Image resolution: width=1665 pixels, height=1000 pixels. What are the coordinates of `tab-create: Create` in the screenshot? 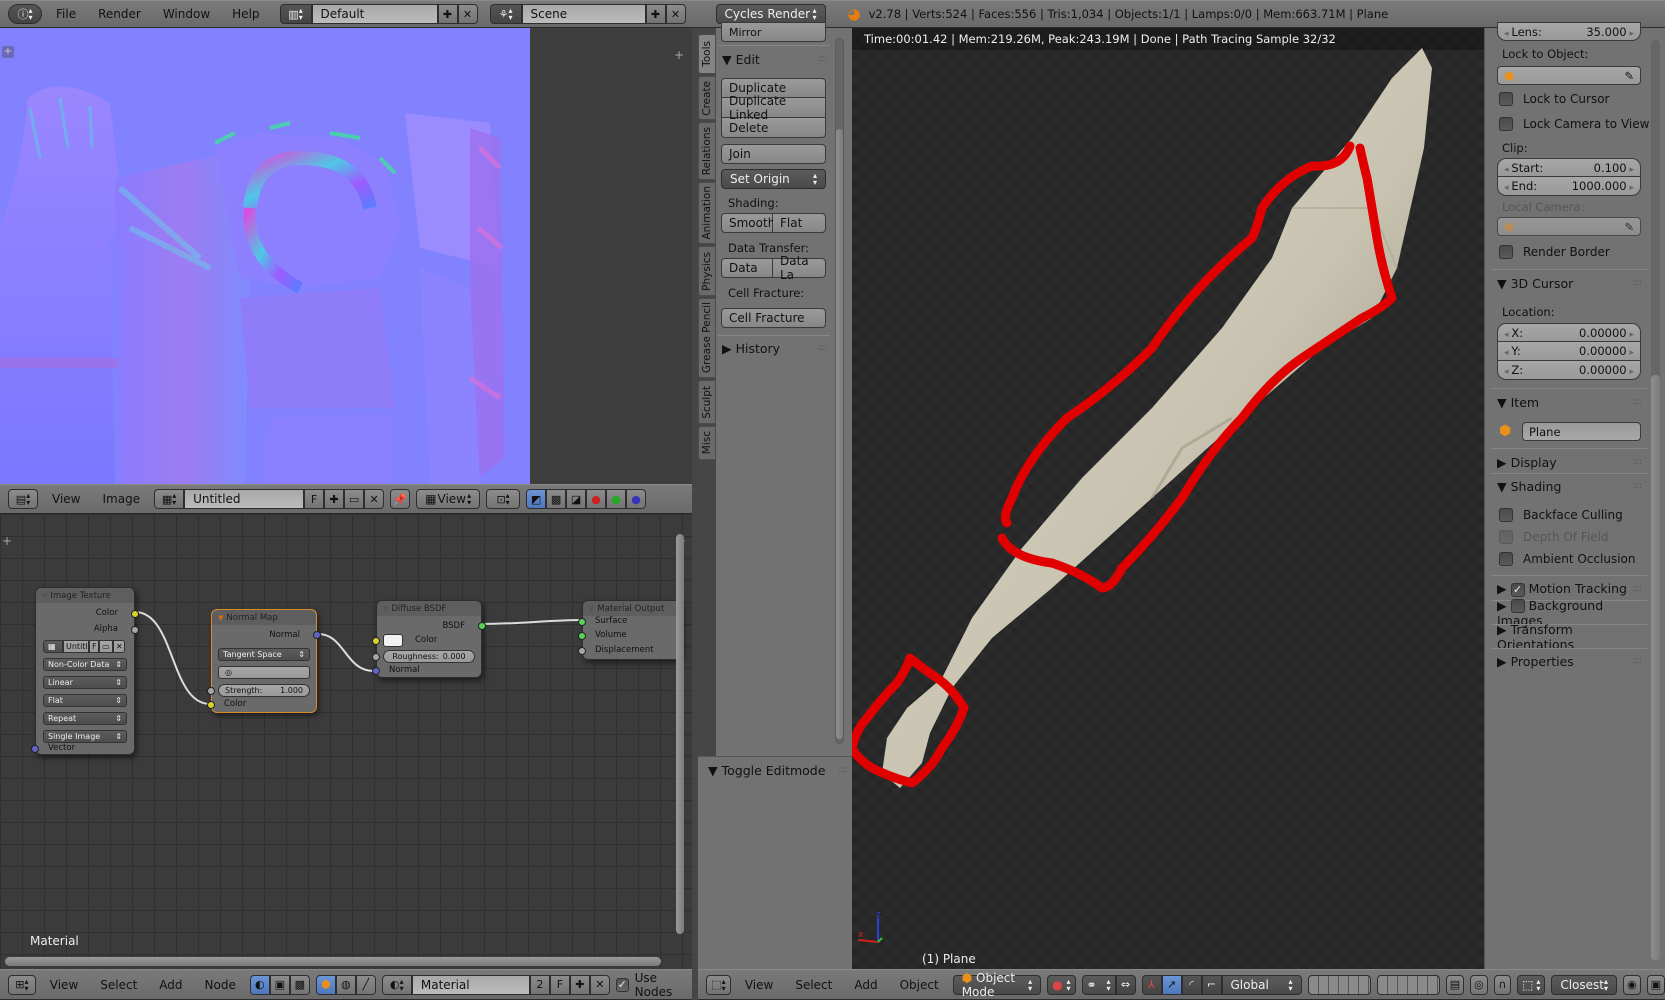 It's located at (707, 98).